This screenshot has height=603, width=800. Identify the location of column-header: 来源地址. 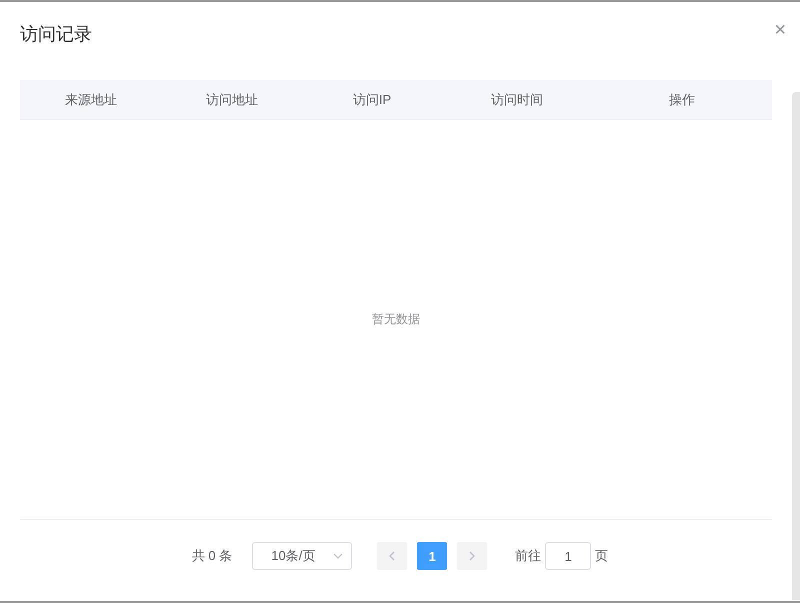
(91, 99).